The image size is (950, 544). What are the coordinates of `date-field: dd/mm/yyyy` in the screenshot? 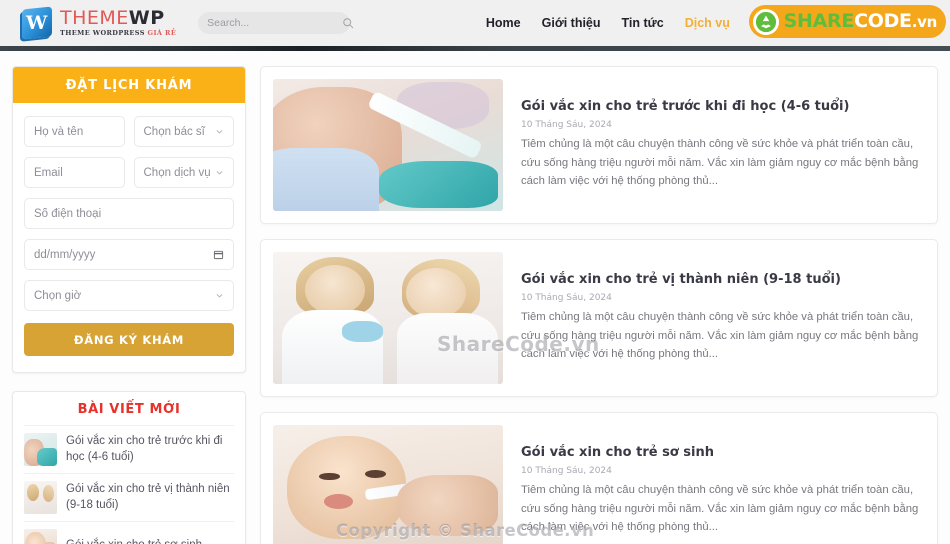 It's located at (129, 254).